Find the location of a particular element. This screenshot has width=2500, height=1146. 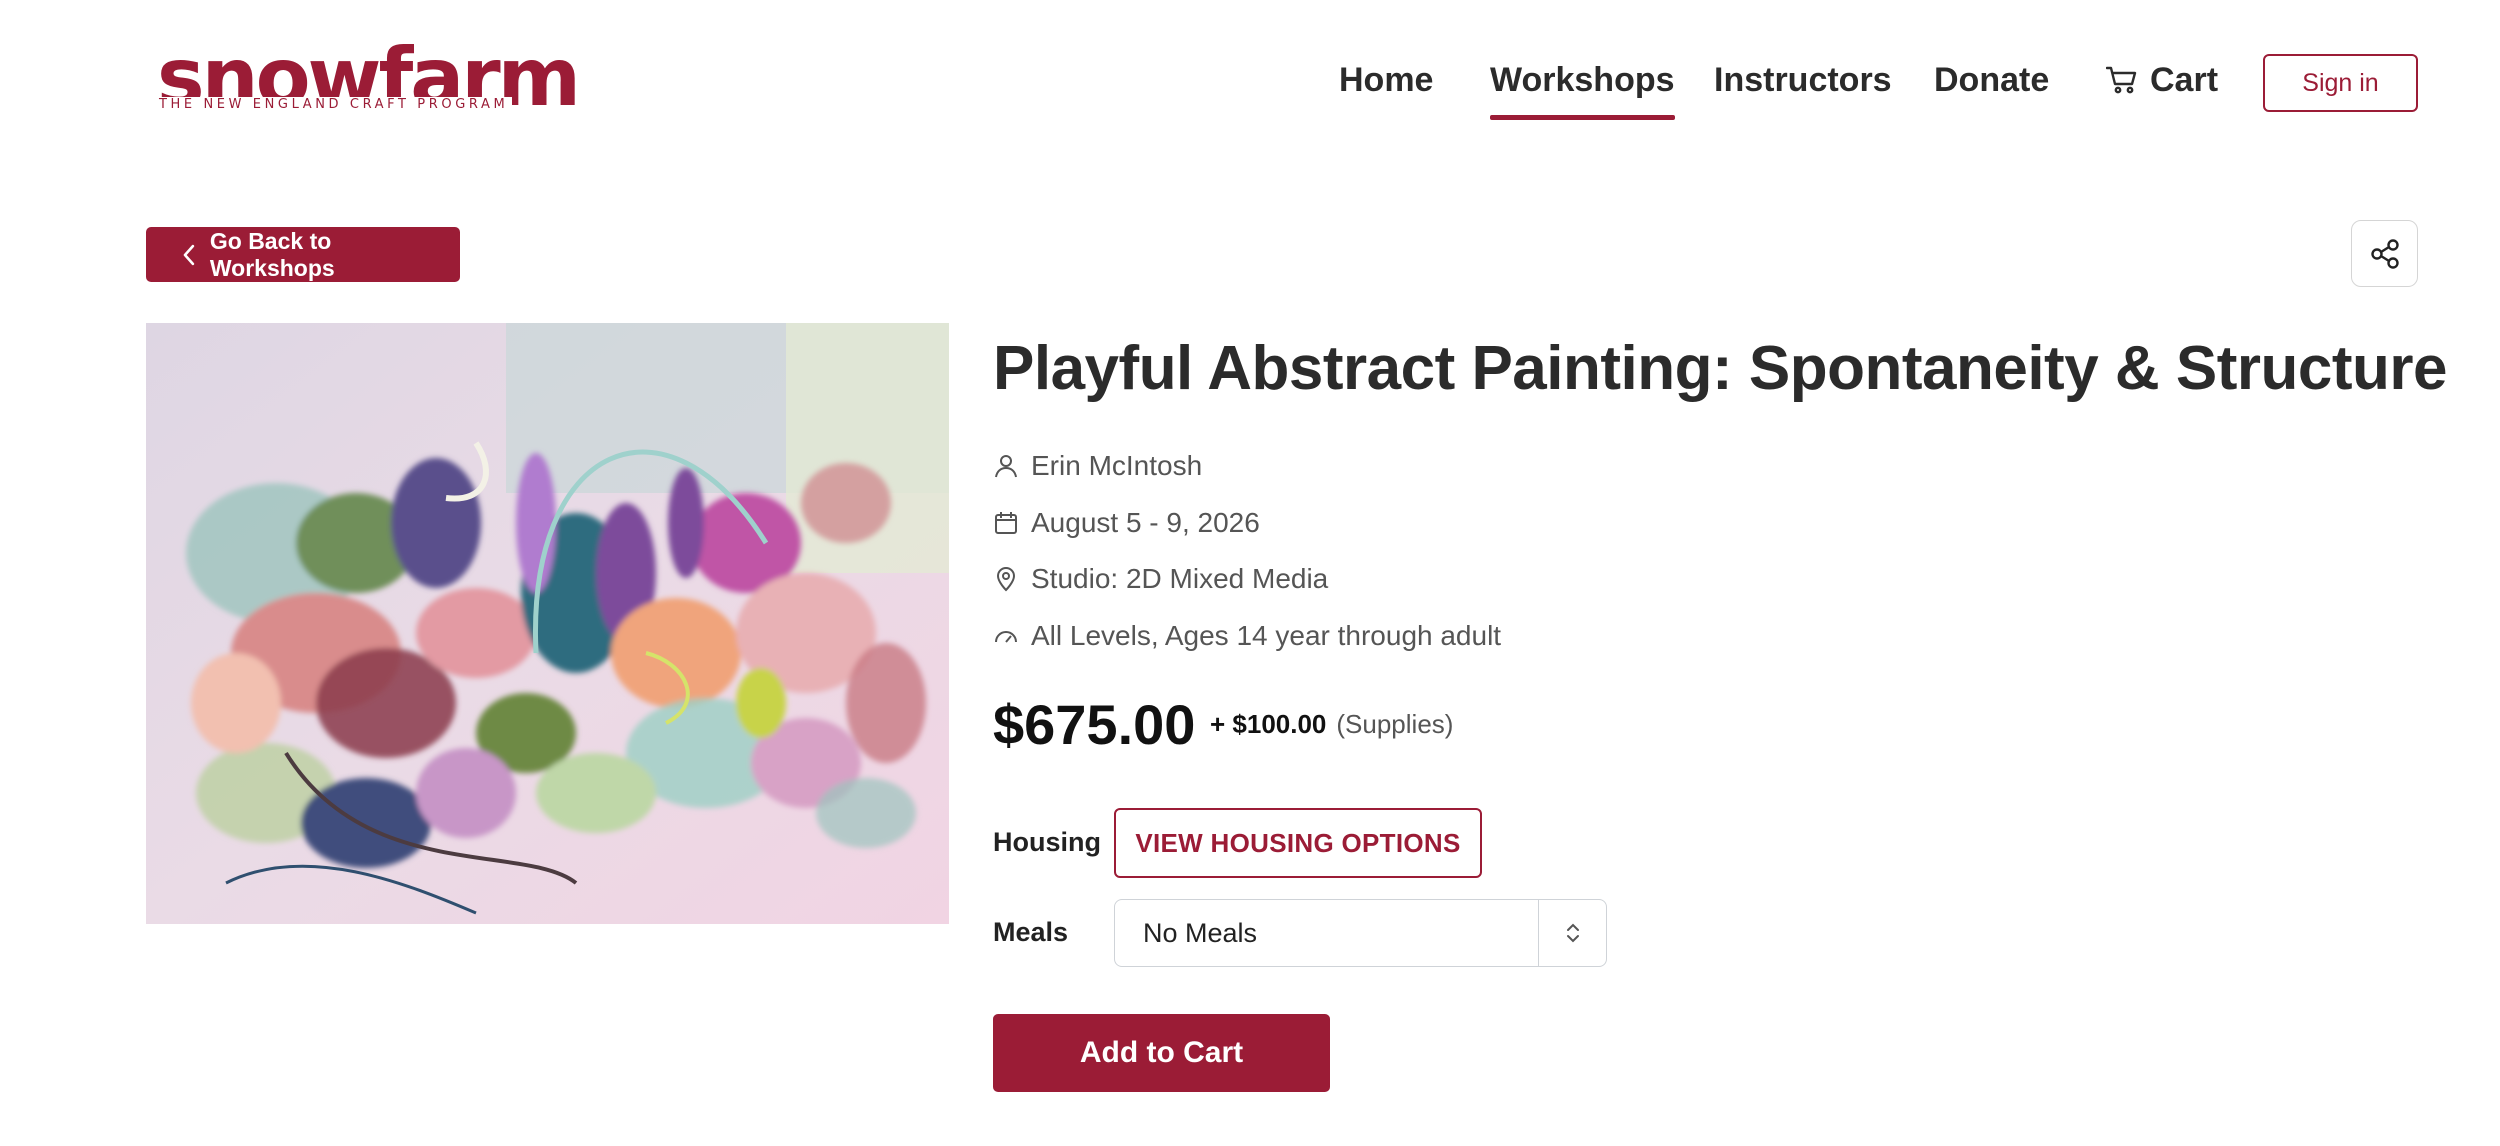

supplies-fee: + $100.00 (Supplies) is located at coordinates (1331, 724).